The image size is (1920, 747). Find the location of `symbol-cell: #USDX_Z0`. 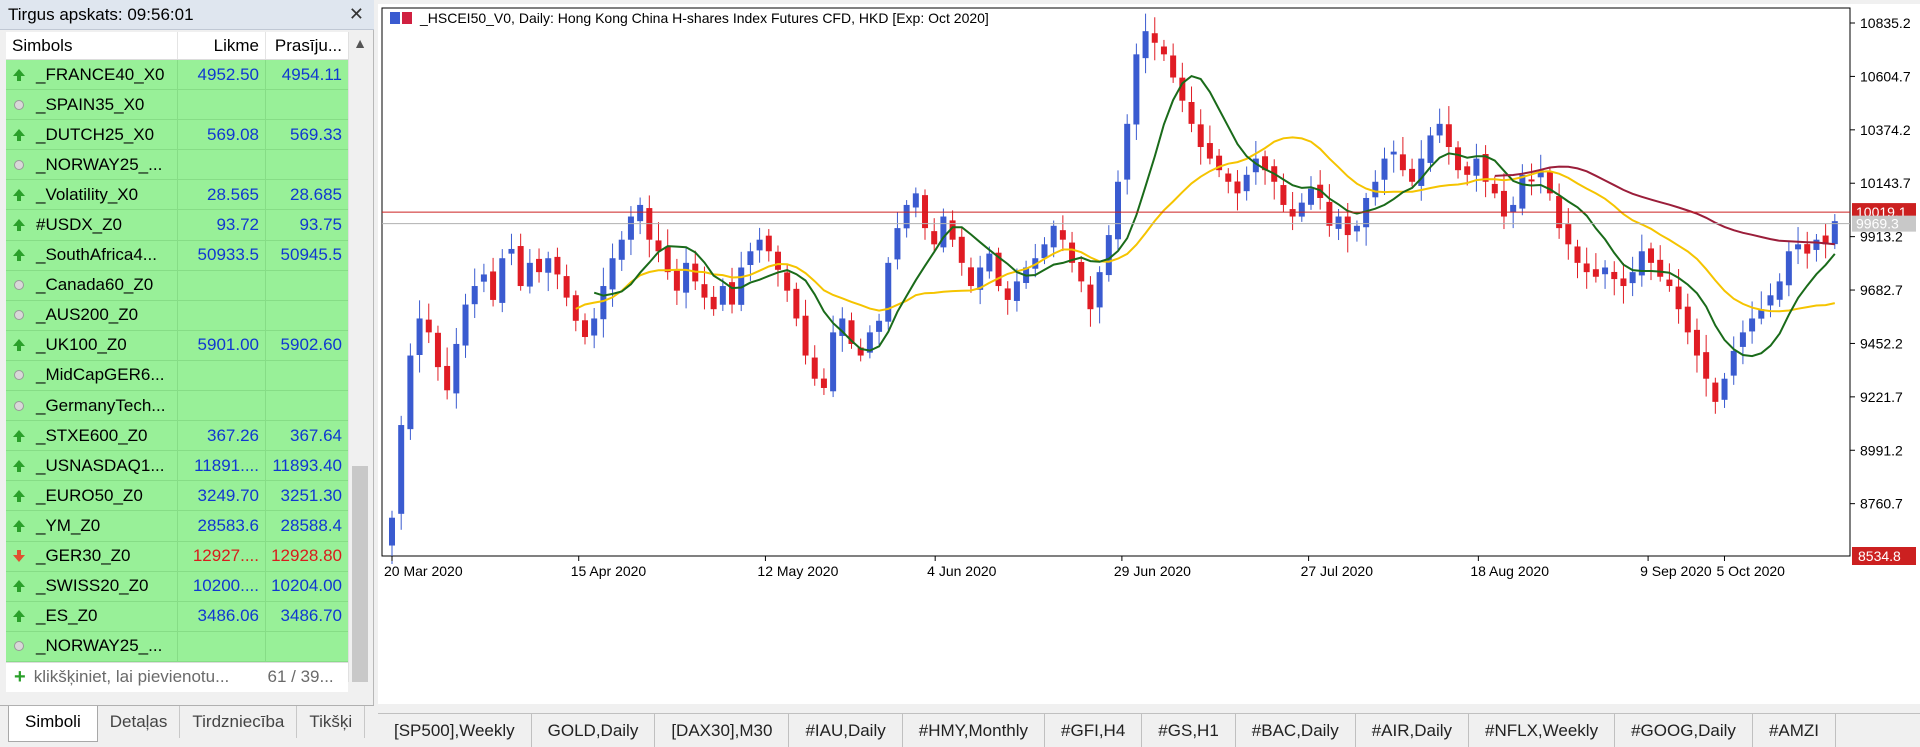

symbol-cell: #USDX_Z0 is located at coordinates (92, 225).